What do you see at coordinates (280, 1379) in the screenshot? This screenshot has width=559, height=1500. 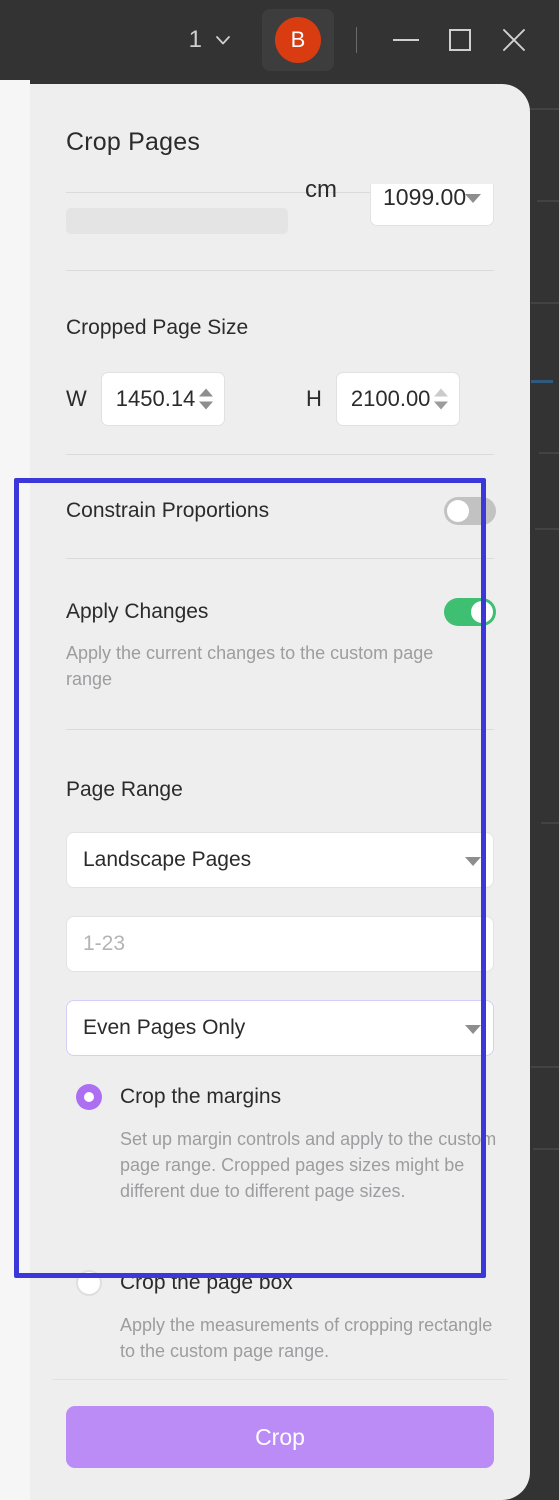 I see `footer-divider` at bounding box center [280, 1379].